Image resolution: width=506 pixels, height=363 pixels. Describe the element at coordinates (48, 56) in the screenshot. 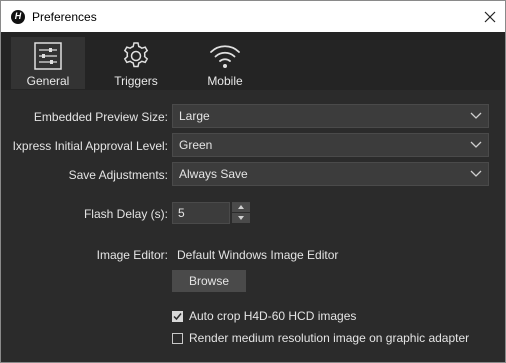

I see `sliders-icon` at that location.